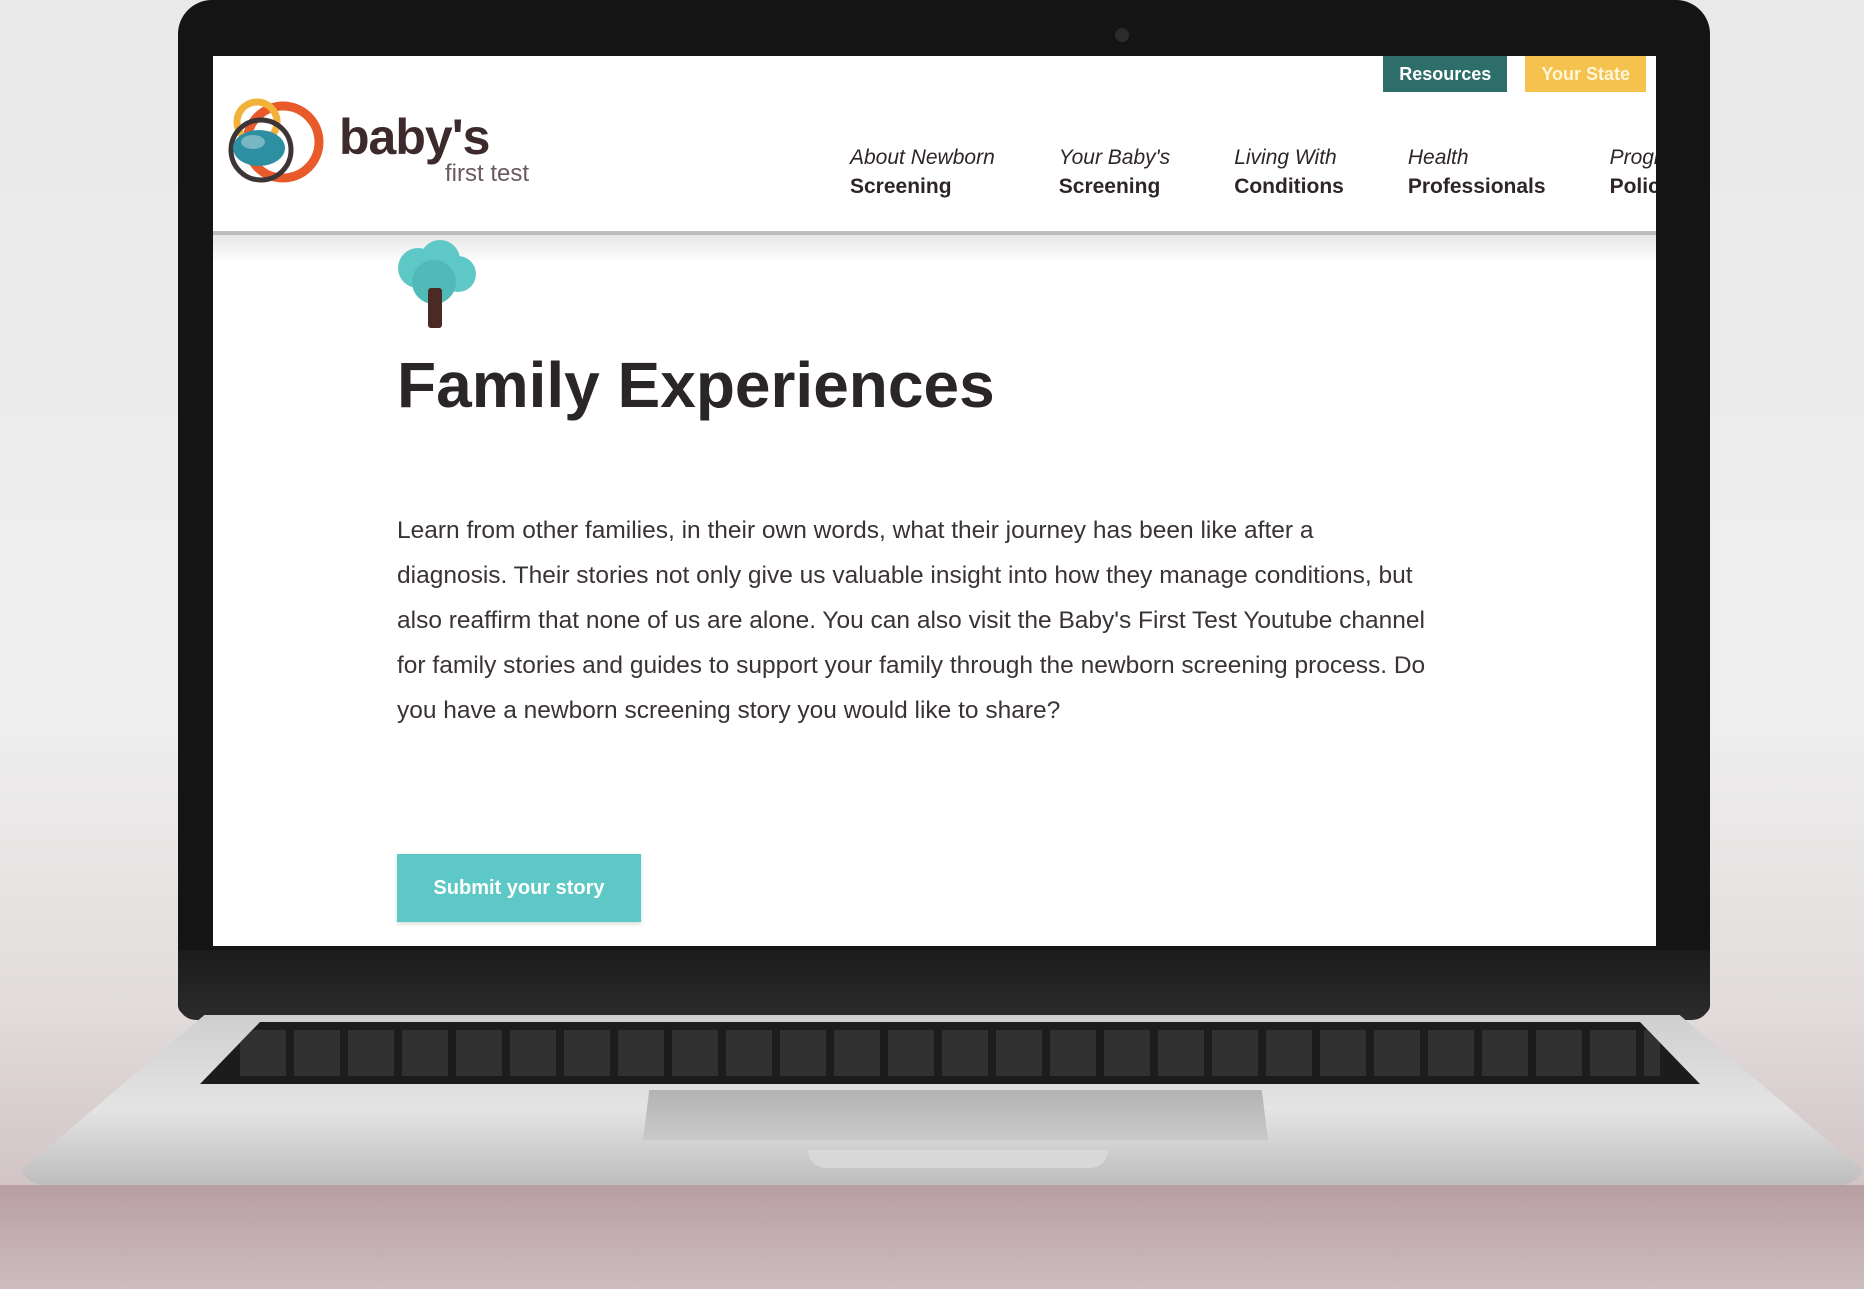  What do you see at coordinates (1122, 35) in the screenshot?
I see `webcam` at bounding box center [1122, 35].